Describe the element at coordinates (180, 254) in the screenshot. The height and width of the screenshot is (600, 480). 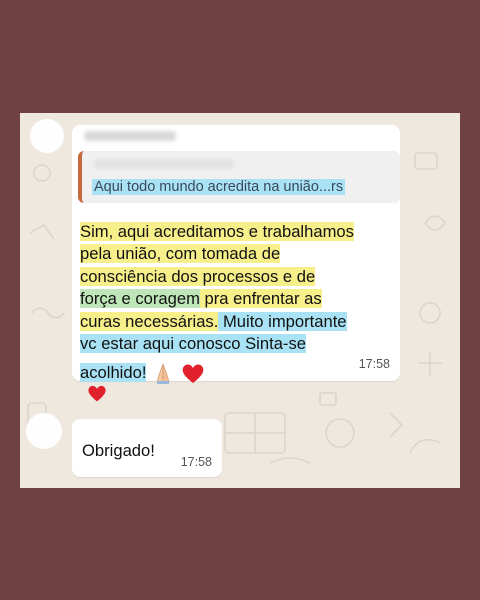
I see `message-line: pela união, com tomada de` at that location.